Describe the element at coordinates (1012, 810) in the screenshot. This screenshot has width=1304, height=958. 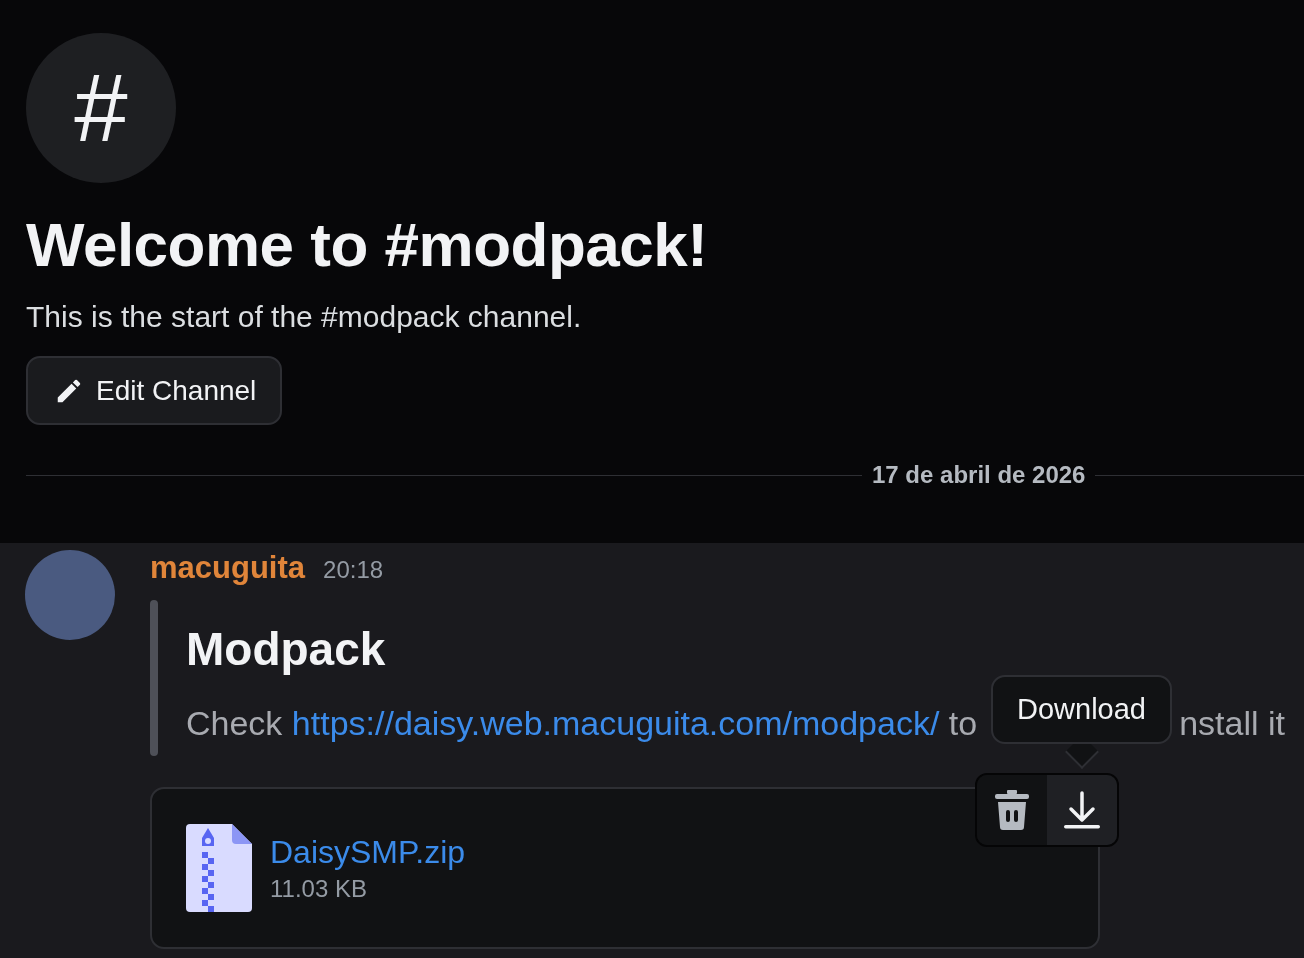
I see `trash-icon` at that location.